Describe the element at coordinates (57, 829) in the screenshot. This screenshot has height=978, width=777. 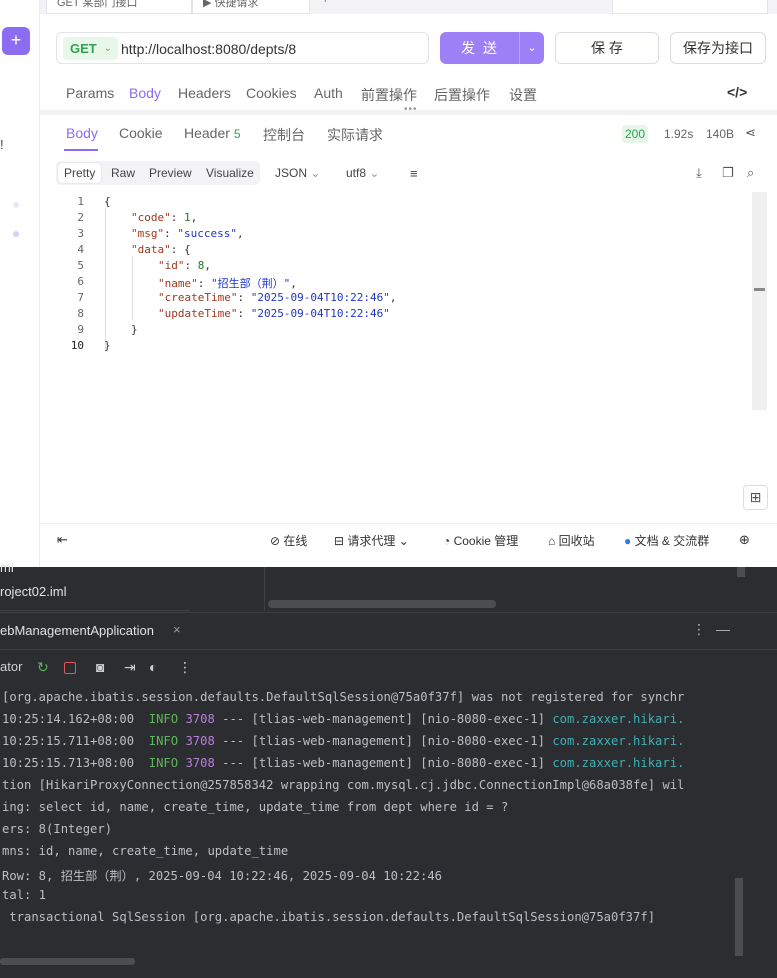
I see `console-line: ers: 8(Integer)` at that location.